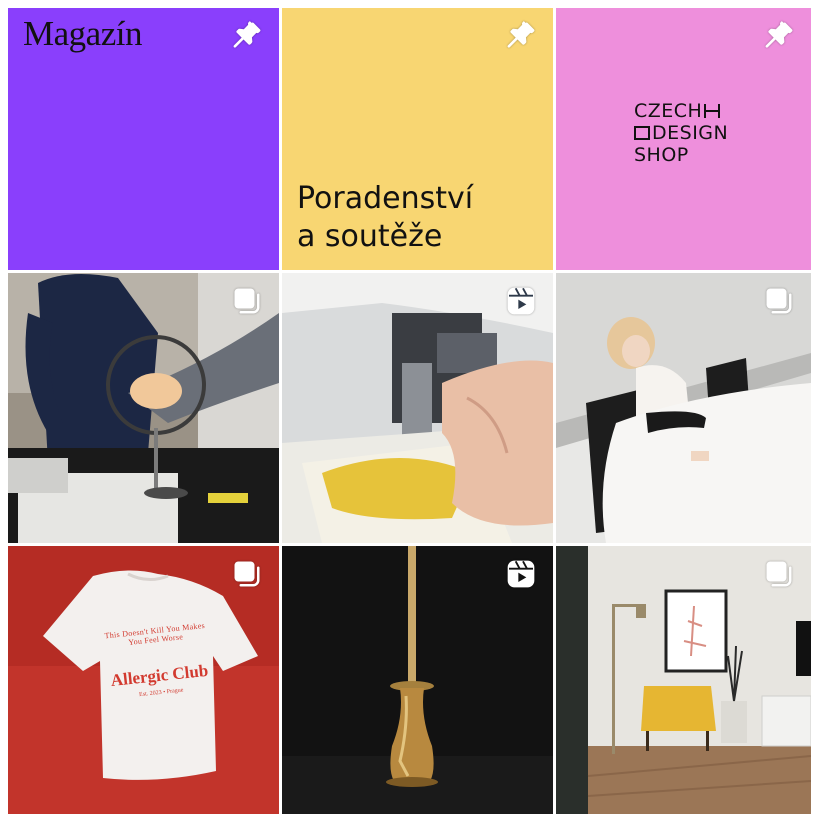 The image size is (819, 814). I want to click on logo-line-shop: SHOP, so click(661, 155).